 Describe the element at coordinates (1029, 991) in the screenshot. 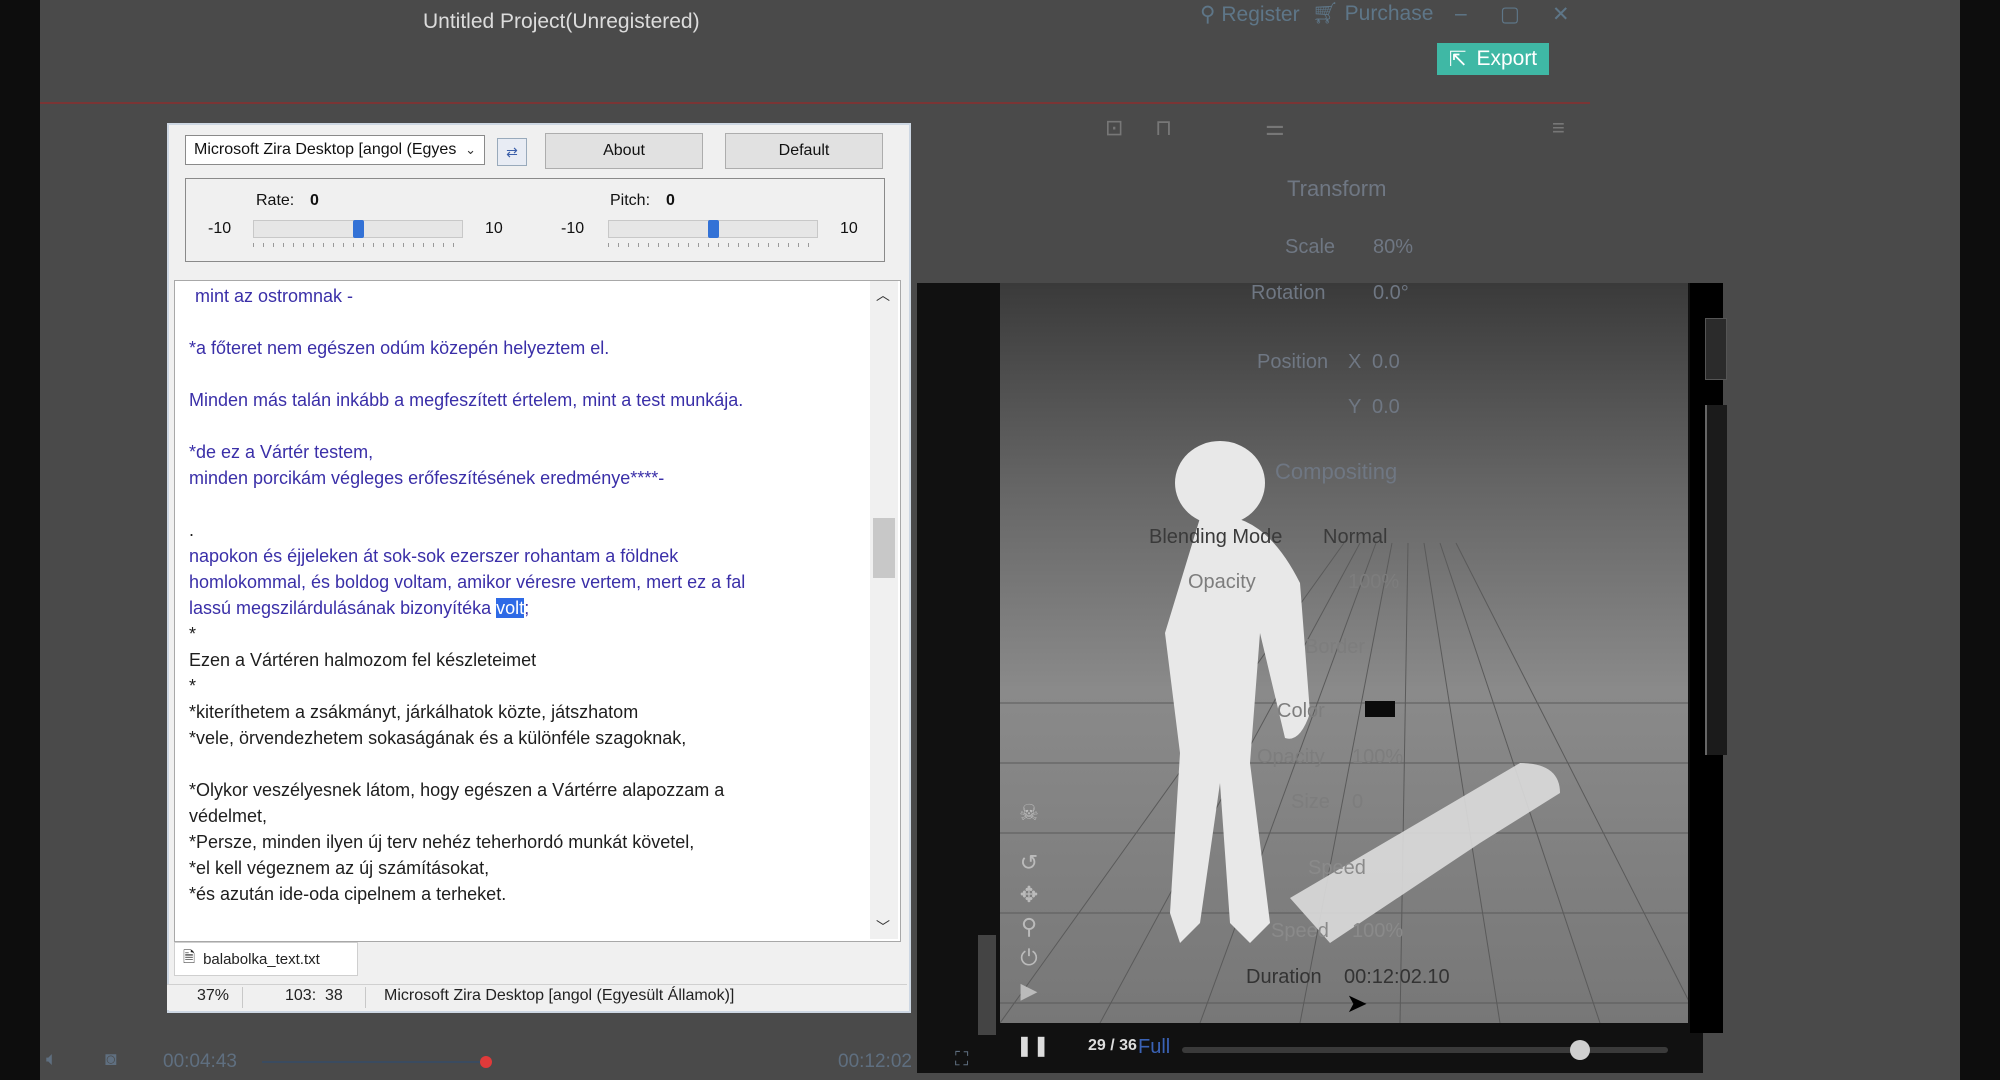

I see `camera-icon: ▶` at that location.